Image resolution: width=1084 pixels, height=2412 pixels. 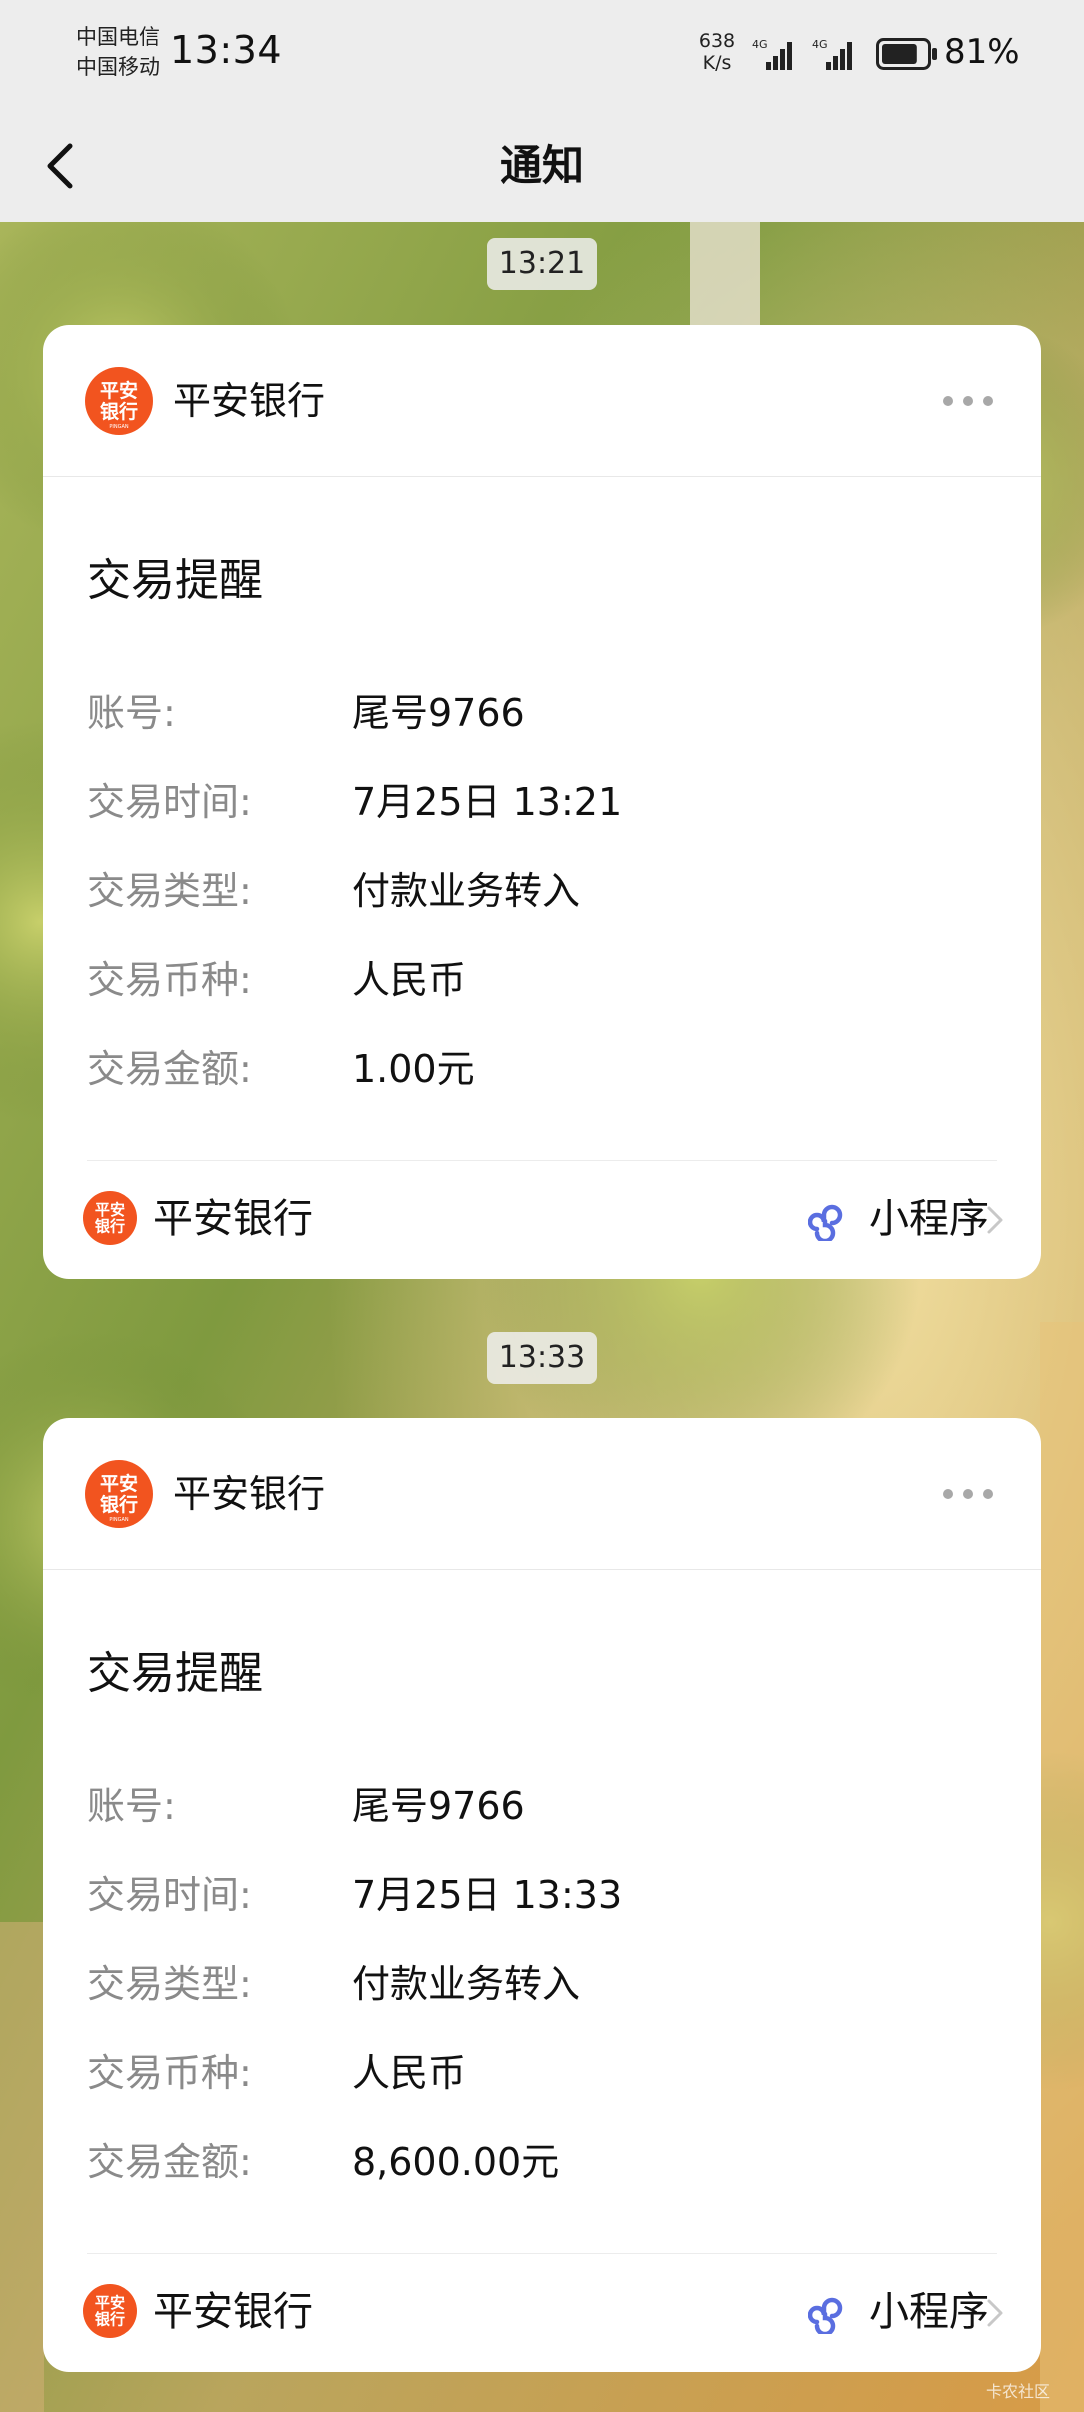 I want to click on watermark: 卡农社区, so click(x=1018, y=2391).